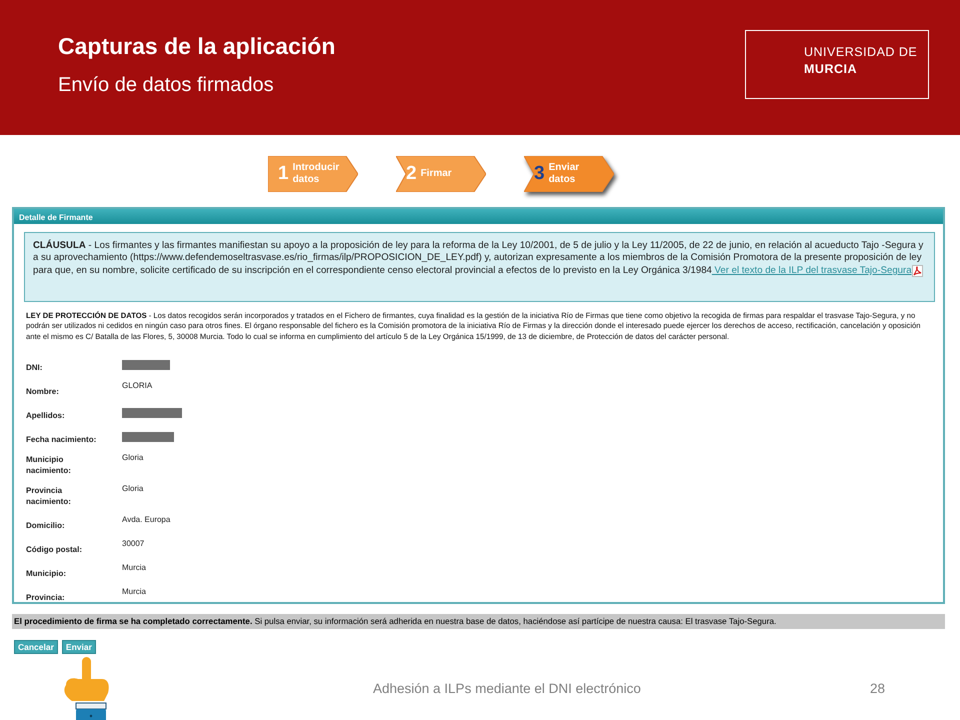 Image resolution: width=960 pixels, height=720 pixels. Describe the element at coordinates (917, 271) in the screenshot. I see `pdf-icon` at that location.